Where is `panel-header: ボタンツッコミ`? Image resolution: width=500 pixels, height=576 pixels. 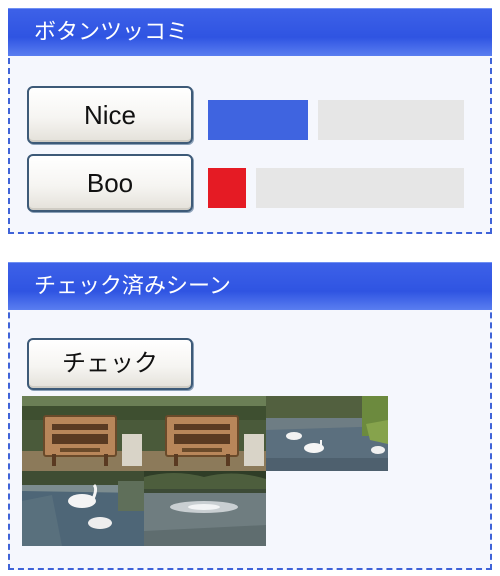
panel-header: ボタンツッコミ is located at coordinates (250, 32).